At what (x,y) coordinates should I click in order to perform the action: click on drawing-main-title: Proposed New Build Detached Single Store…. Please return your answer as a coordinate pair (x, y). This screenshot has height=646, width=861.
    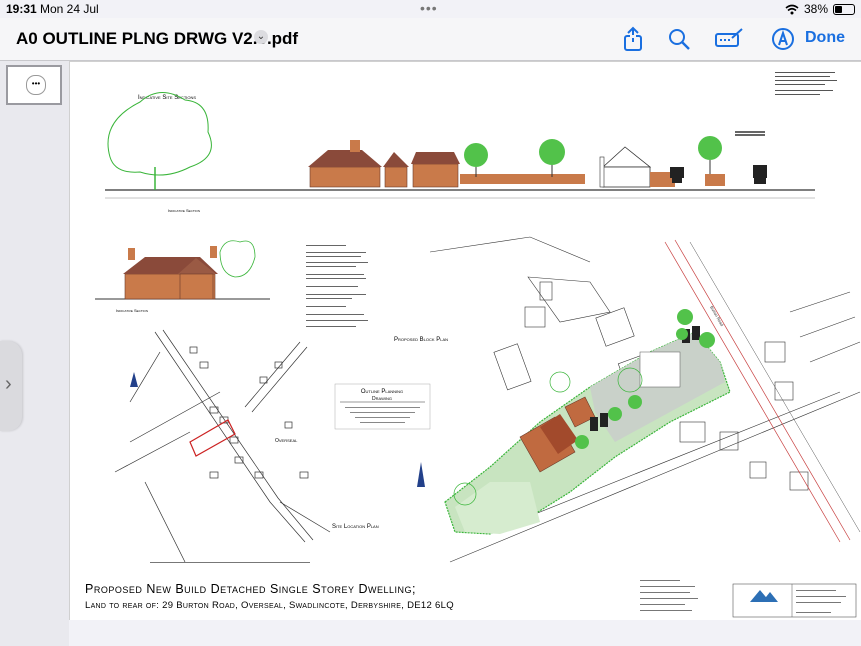
    Looking at the image, I should click on (250, 589).